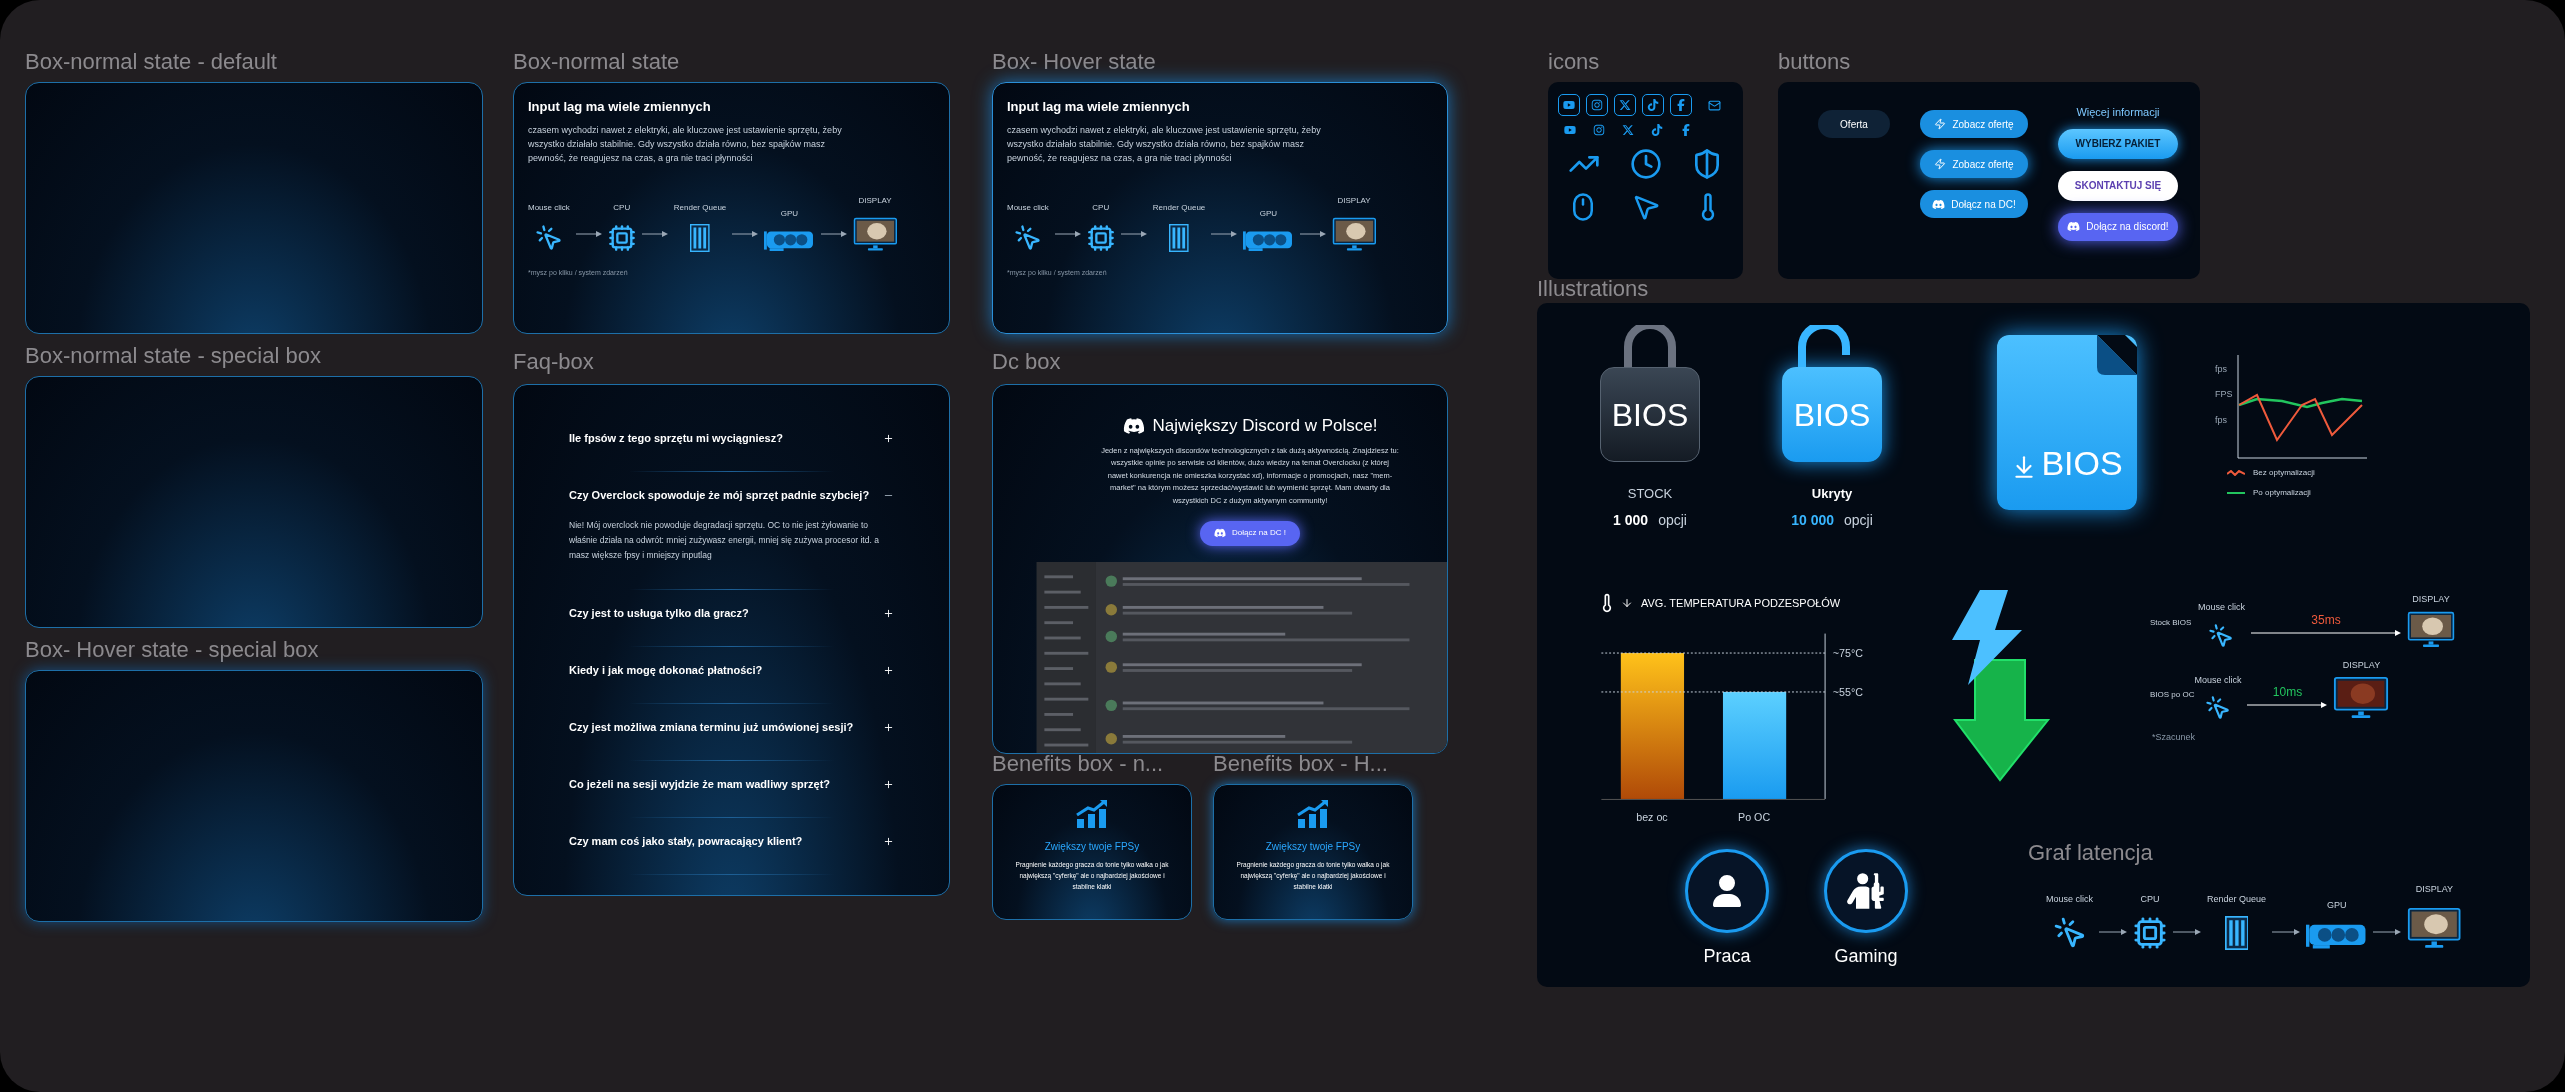 Image resolution: width=2565 pixels, height=1092 pixels. What do you see at coordinates (1265, 426) in the screenshot?
I see `discord-title: Największy Discord w Polsce!` at bounding box center [1265, 426].